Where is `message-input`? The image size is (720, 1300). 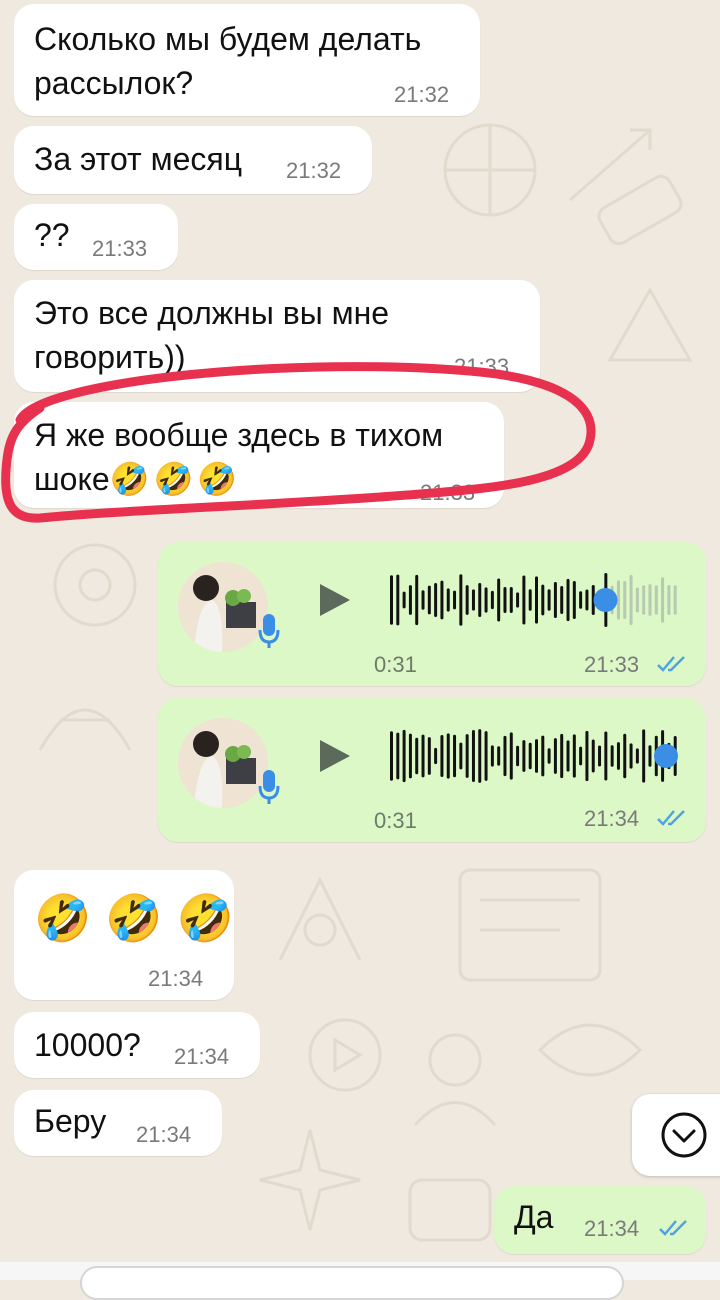 message-input is located at coordinates (352, 1283).